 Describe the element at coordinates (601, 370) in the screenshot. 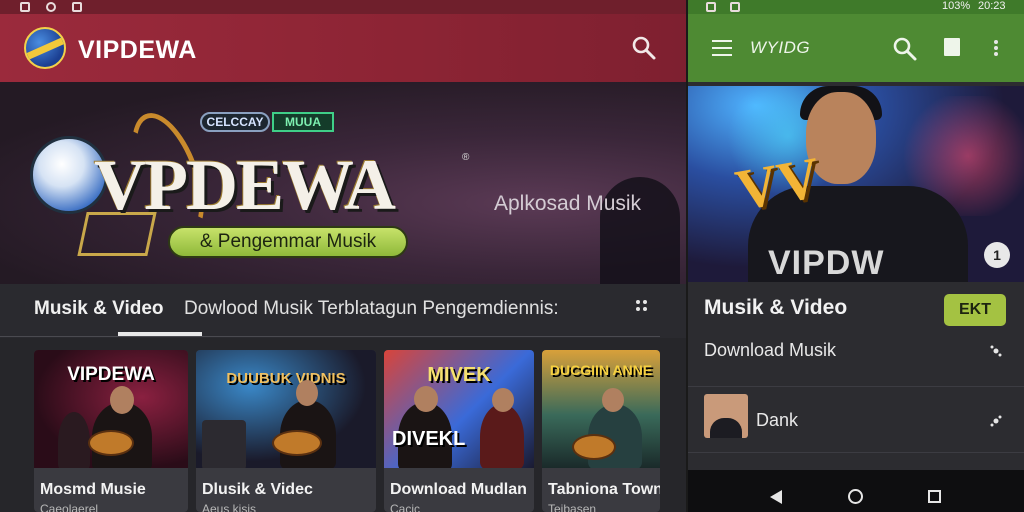

I see `card-thumb-text: DUCGIIN ANNE` at that location.